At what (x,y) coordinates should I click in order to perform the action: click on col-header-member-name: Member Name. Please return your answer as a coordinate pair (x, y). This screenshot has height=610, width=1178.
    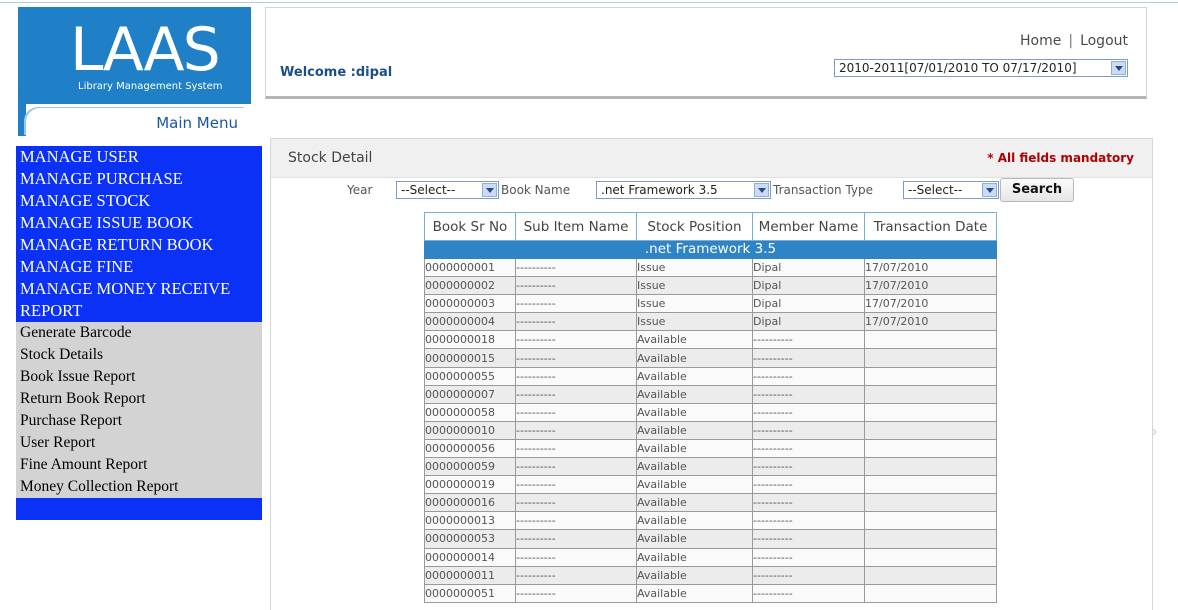
    Looking at the image, I should click on (808, 226).